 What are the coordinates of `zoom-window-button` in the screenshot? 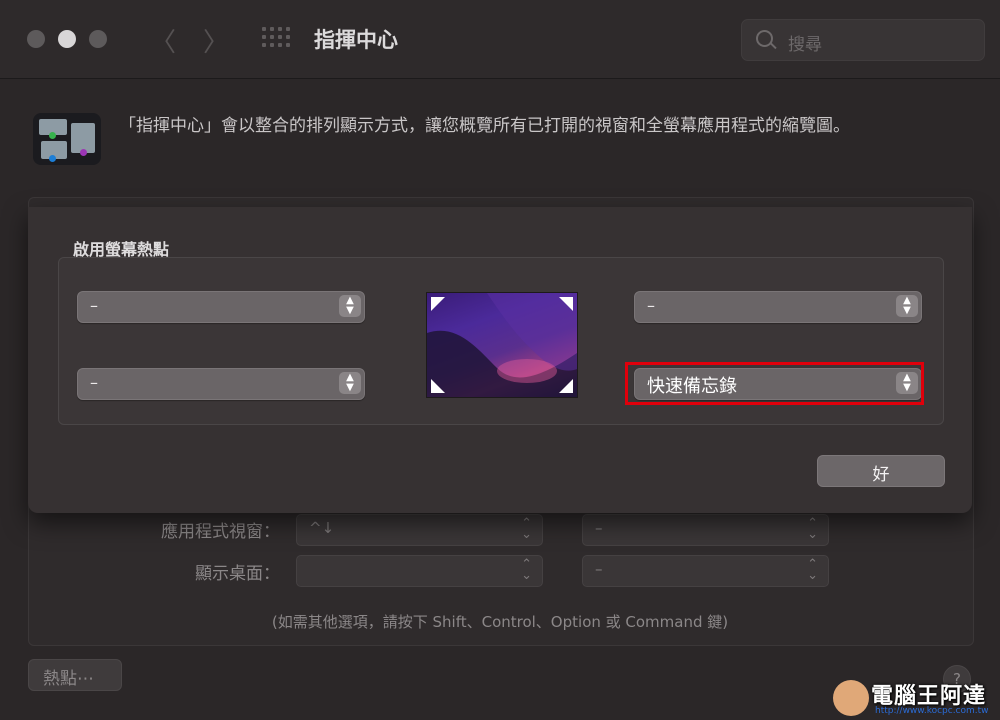 It's located at (98, 39).